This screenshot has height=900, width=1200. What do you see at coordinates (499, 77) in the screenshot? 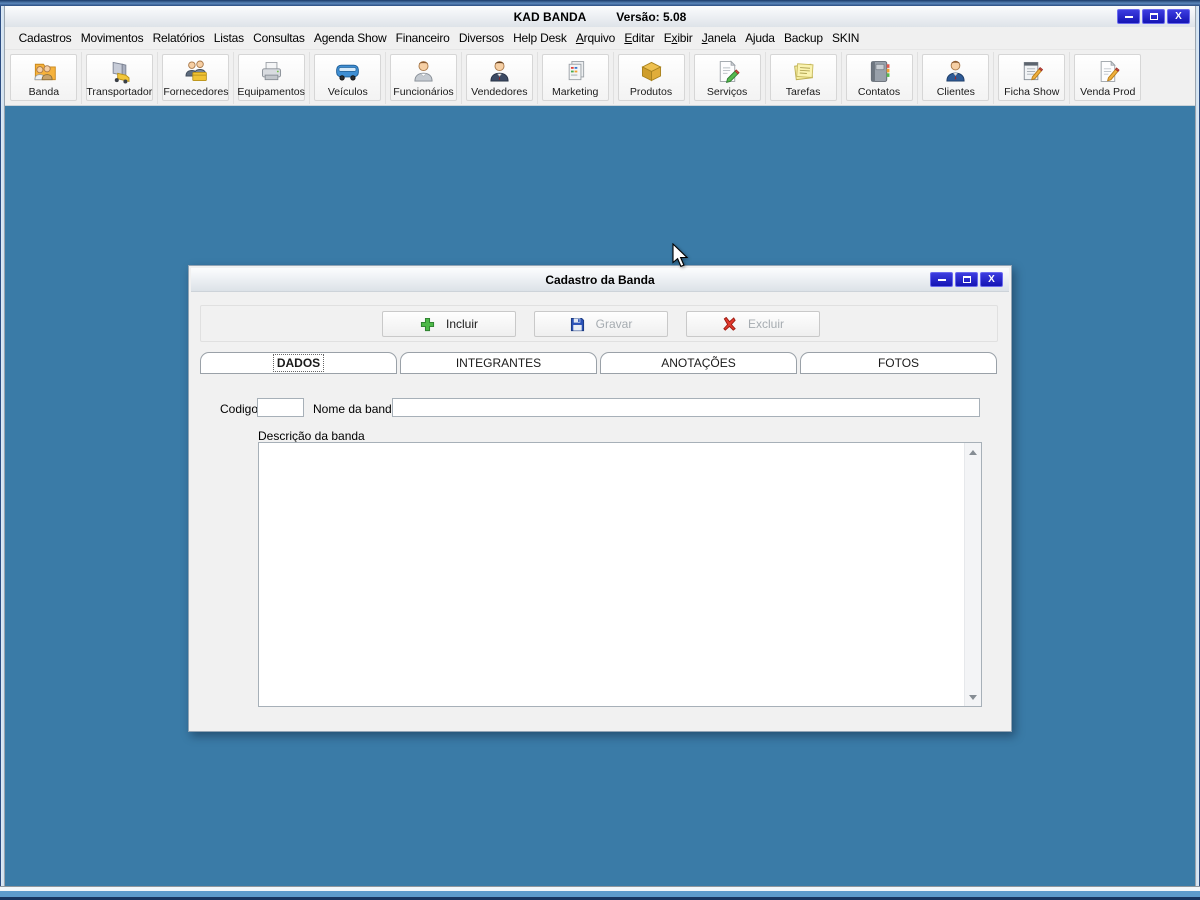
I see `toolbar-button-vendedores: Vendedores` at bounding box center [499, 77].